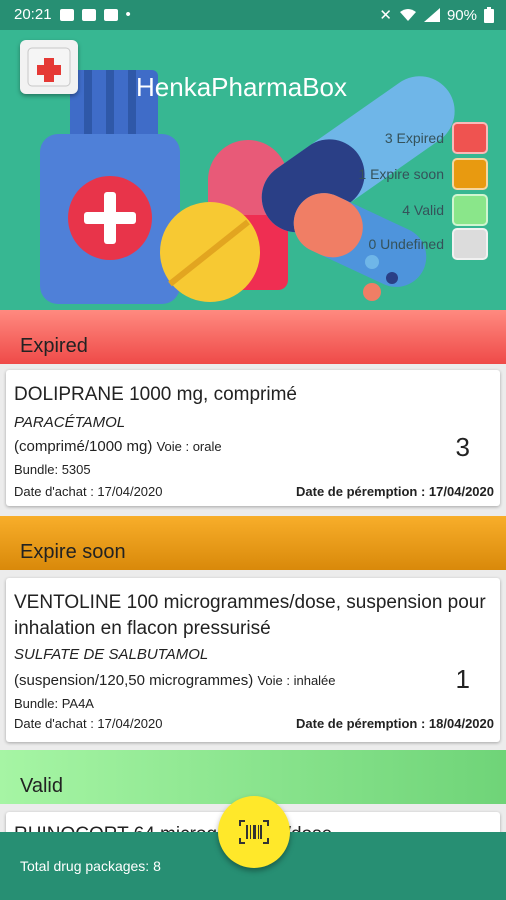  I want to click on first-aid-kit-icon, so click(49, 67).